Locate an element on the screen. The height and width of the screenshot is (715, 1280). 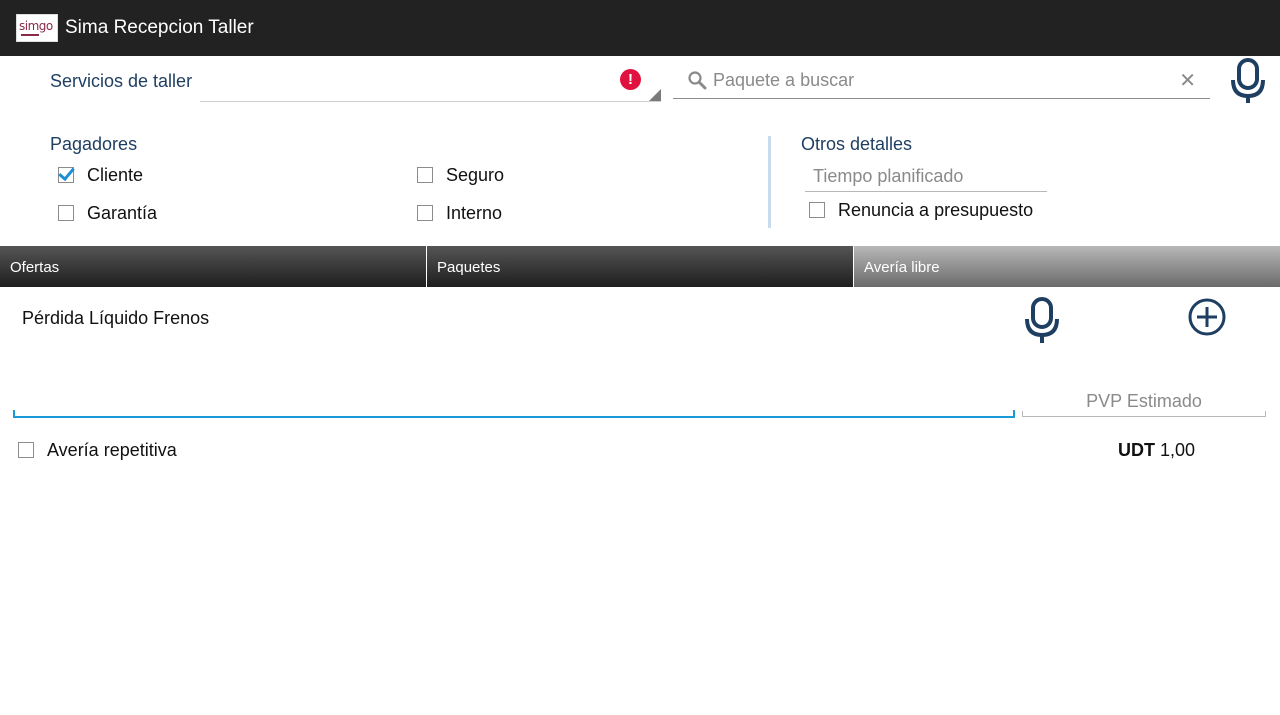
pvp-estimado-input is located at coordinates (1144, 401).